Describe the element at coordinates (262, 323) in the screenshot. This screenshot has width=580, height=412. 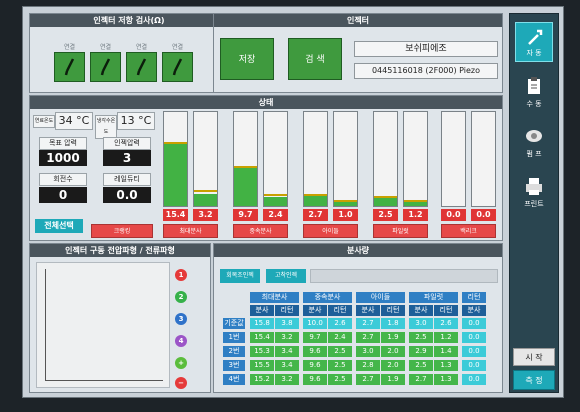
I see `spray-cell: 15.8` at that location.